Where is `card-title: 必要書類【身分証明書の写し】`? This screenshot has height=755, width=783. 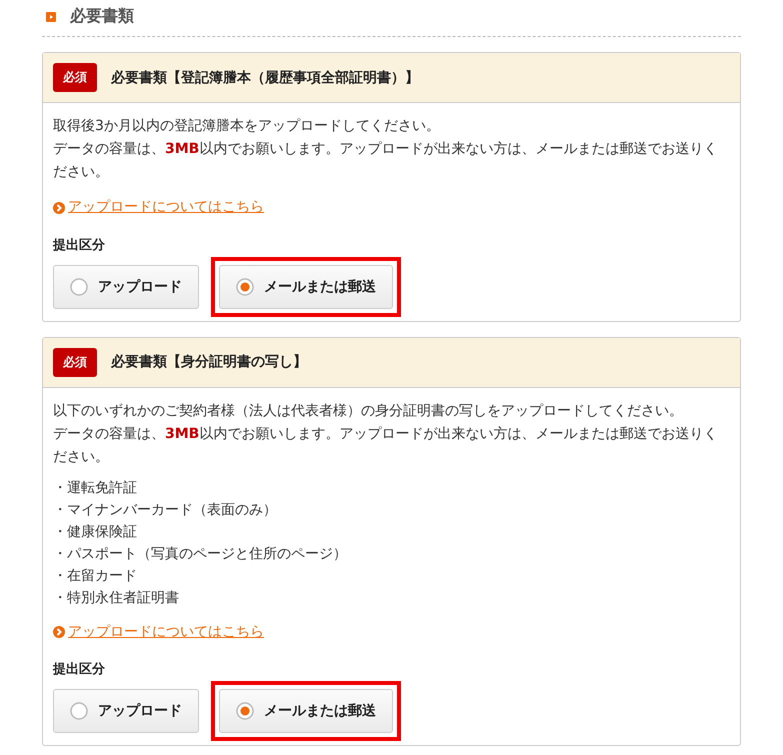
card-title: 必要書類【身分証明書の写し】 is located at coordinates (209, 362).